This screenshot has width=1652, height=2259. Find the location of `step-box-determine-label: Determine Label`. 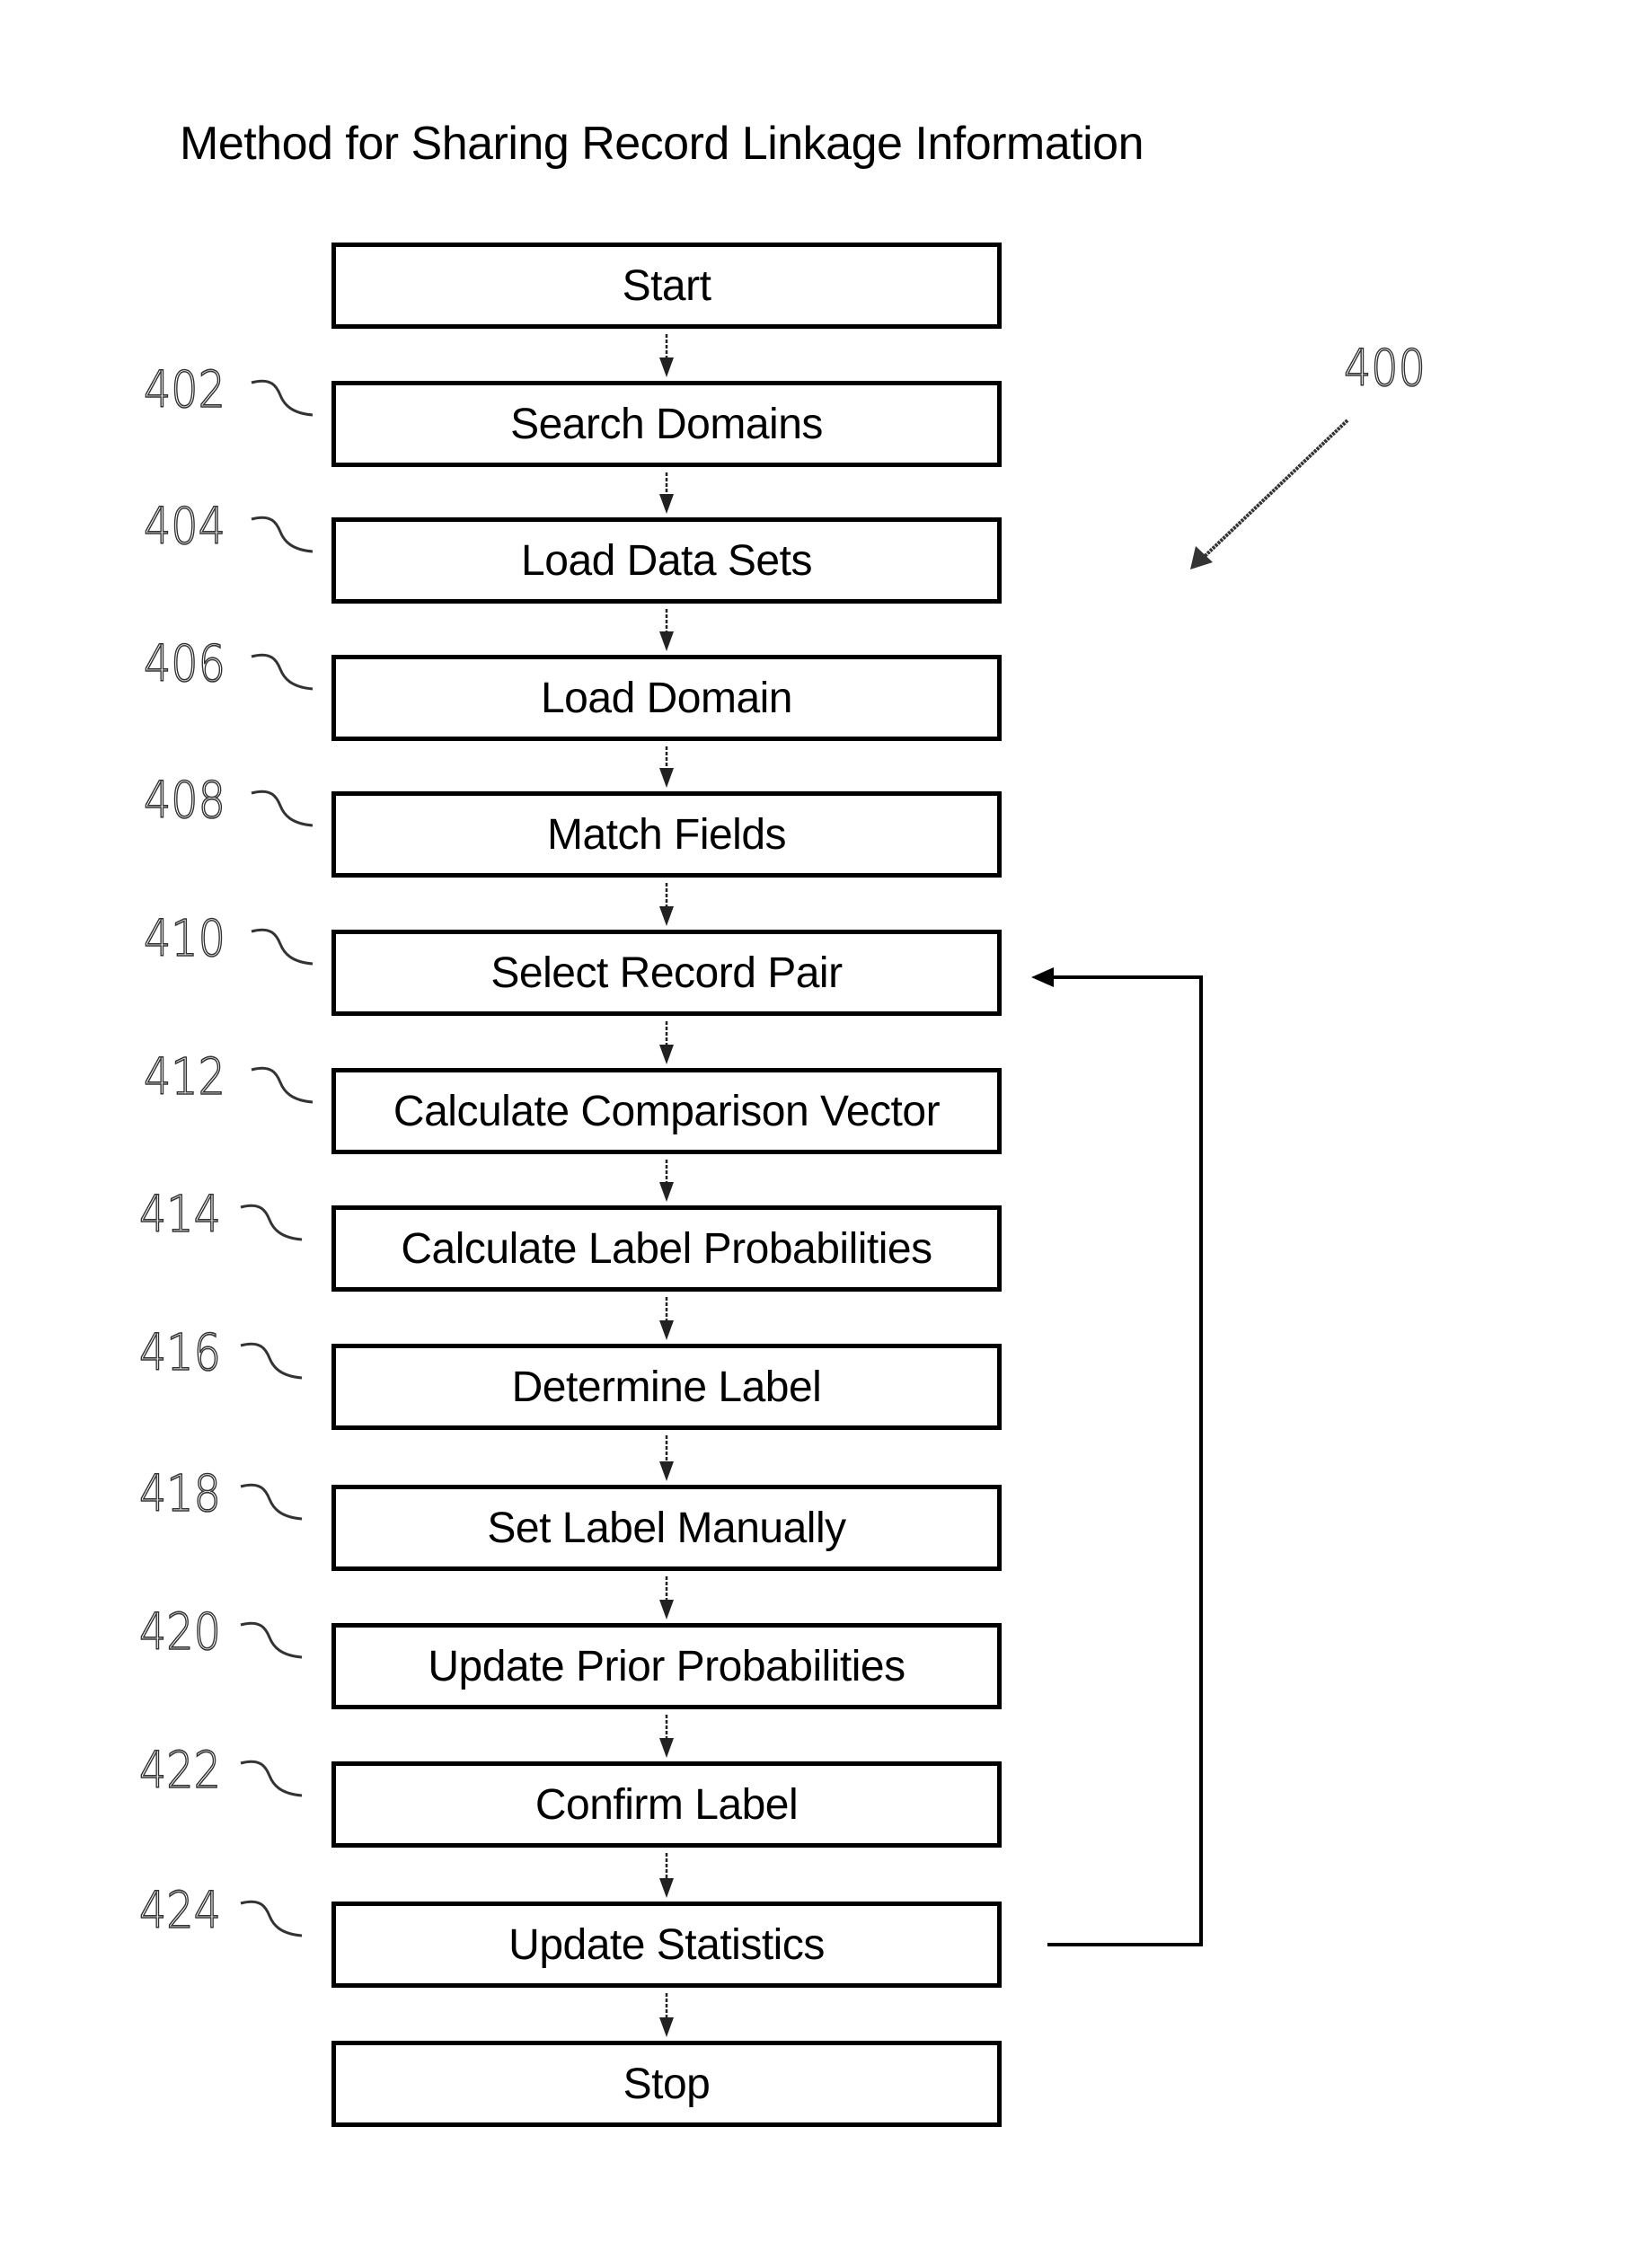

step-box-determine-label: Determine Label is located at coordinates (666, 1387).